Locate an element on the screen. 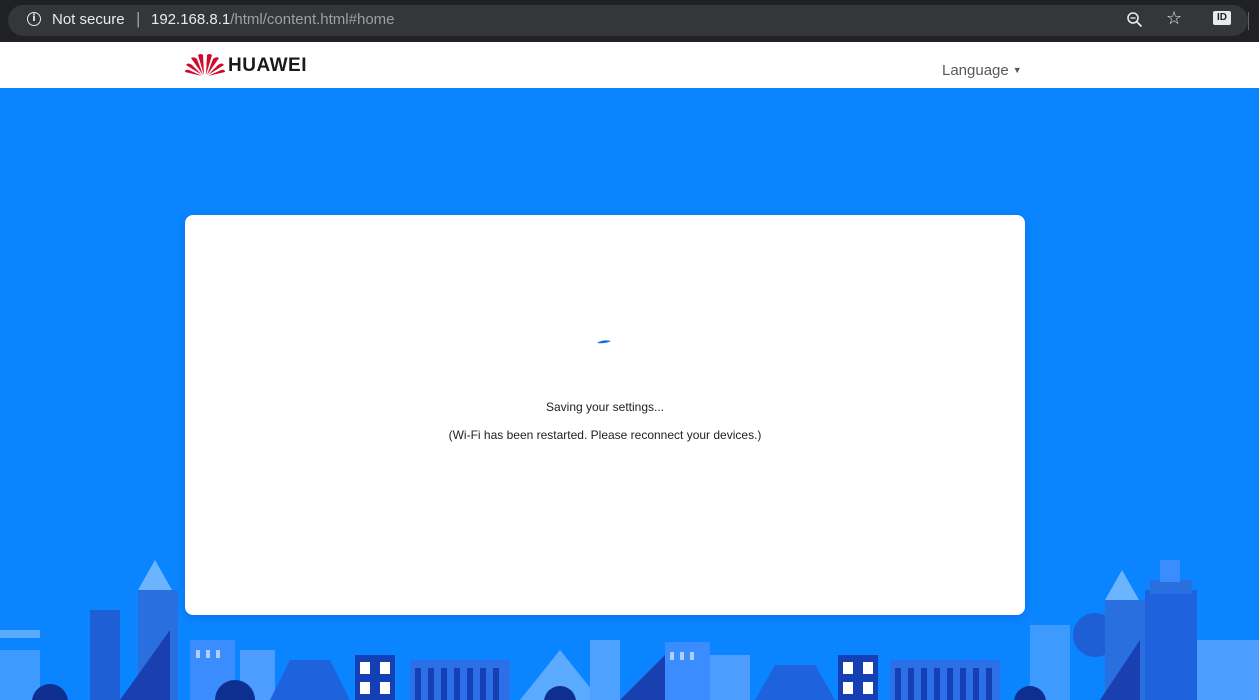  language-label: Language is located at coordinates (975, 70).